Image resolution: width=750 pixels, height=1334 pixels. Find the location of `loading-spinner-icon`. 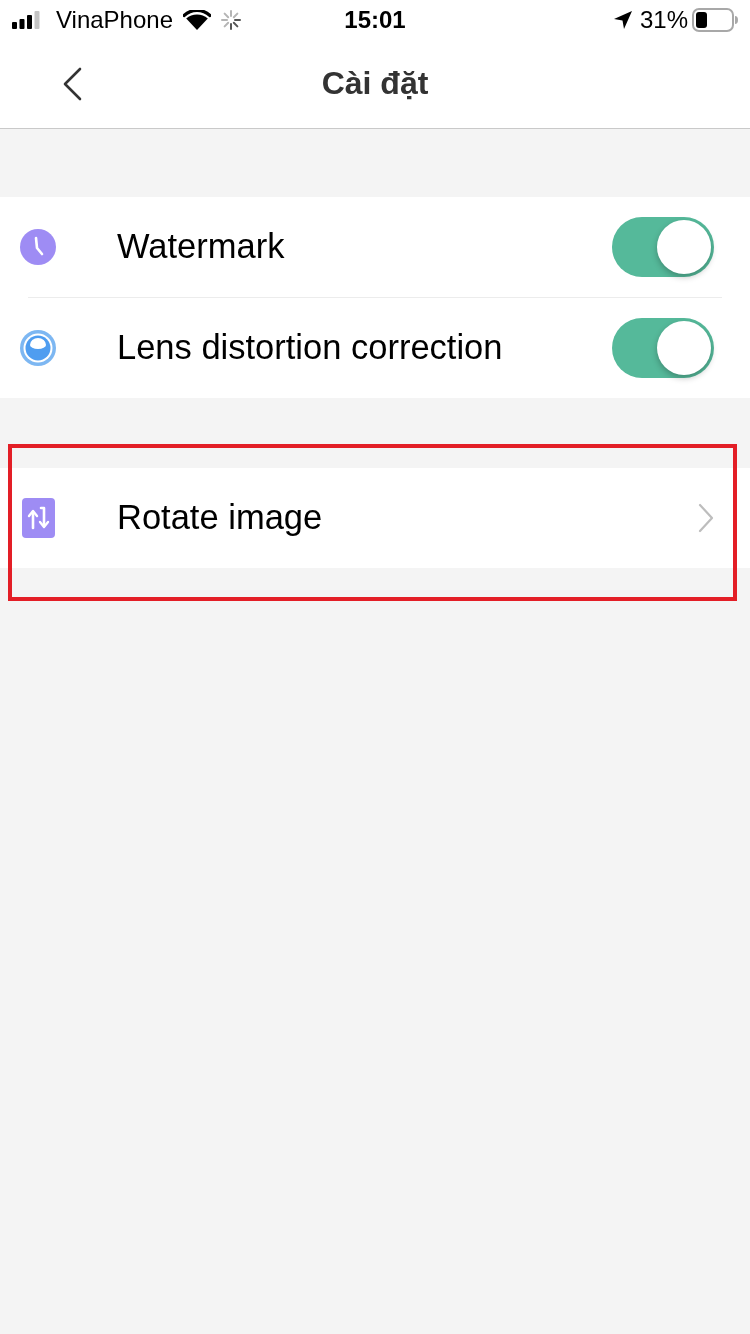

loading-spinner-icon is located at coordinates (231, 20).